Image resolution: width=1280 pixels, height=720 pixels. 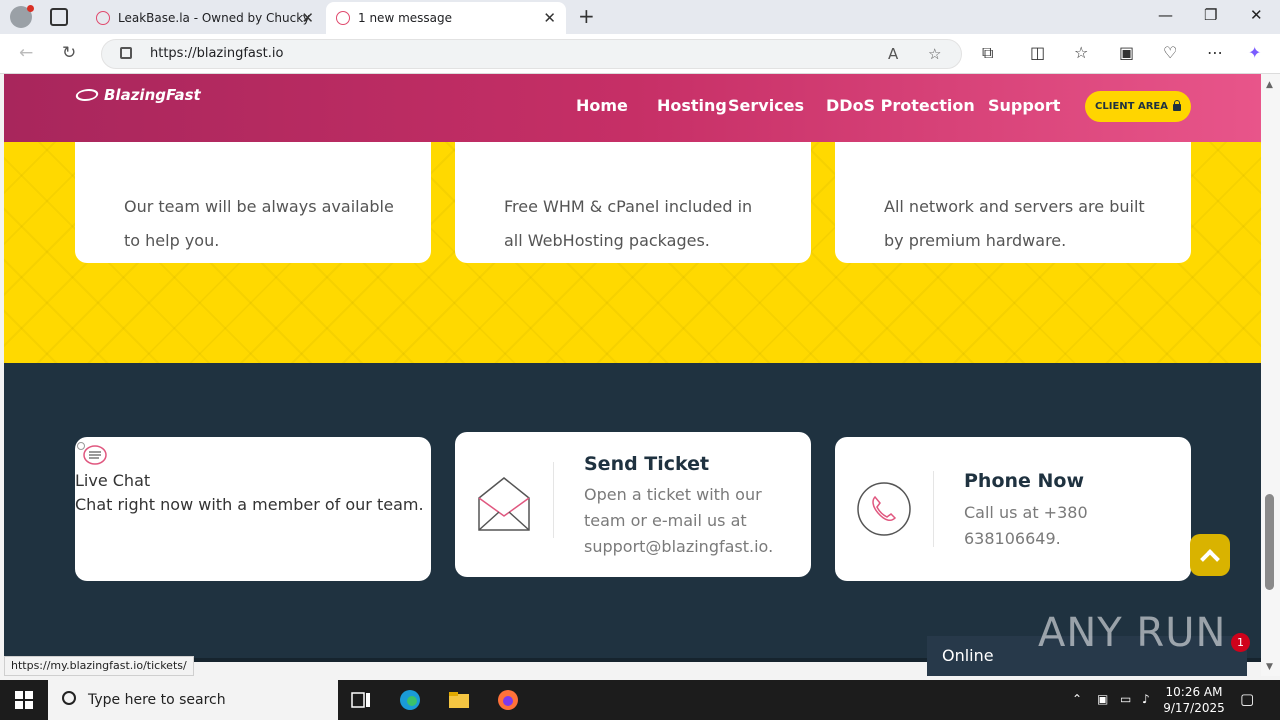 What do you see at coordinates (1132, 633) in the screenshot?
I see `anyrun-watermark: ANY RUN` at bounding box center [1132, 633].